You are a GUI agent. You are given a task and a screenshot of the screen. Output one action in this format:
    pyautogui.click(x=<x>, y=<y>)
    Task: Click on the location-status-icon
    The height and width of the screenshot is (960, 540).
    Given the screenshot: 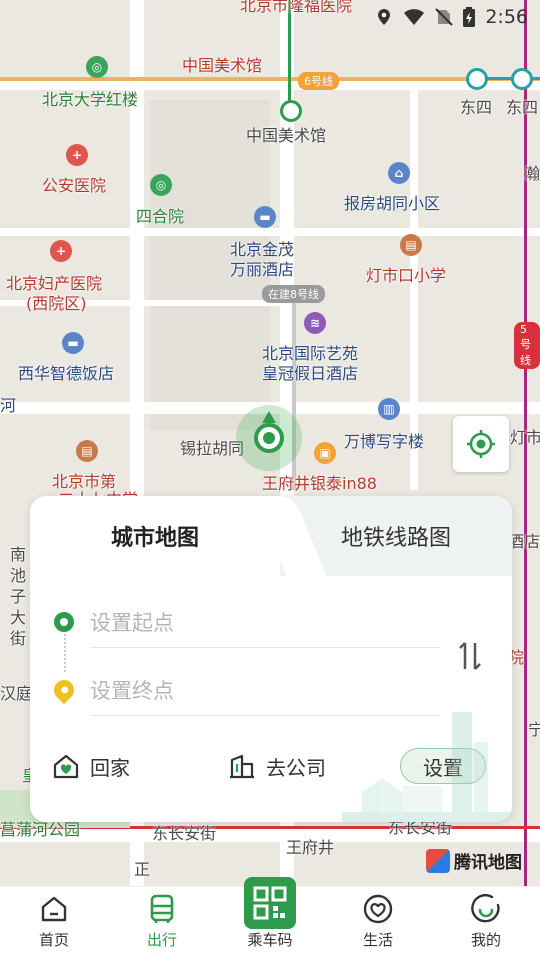 What is the action you would take?
    pyautogui.click(x=384, y=17)
    